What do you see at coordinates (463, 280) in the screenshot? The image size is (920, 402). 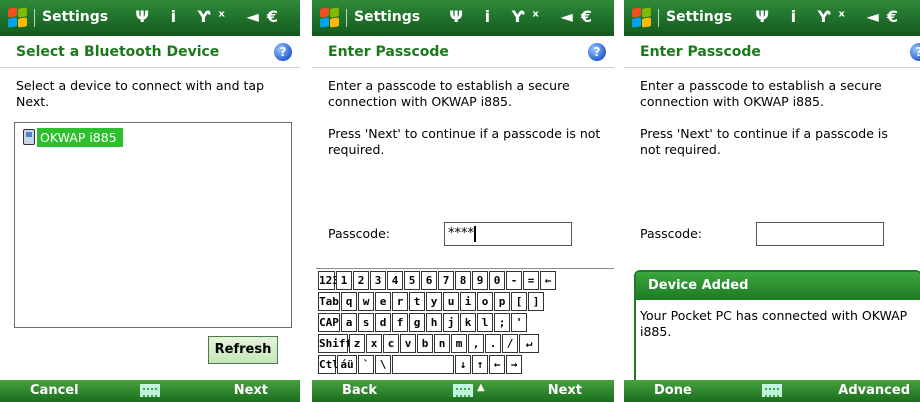 I see `keyboard-key: 8` at bounding box center [463, 280].